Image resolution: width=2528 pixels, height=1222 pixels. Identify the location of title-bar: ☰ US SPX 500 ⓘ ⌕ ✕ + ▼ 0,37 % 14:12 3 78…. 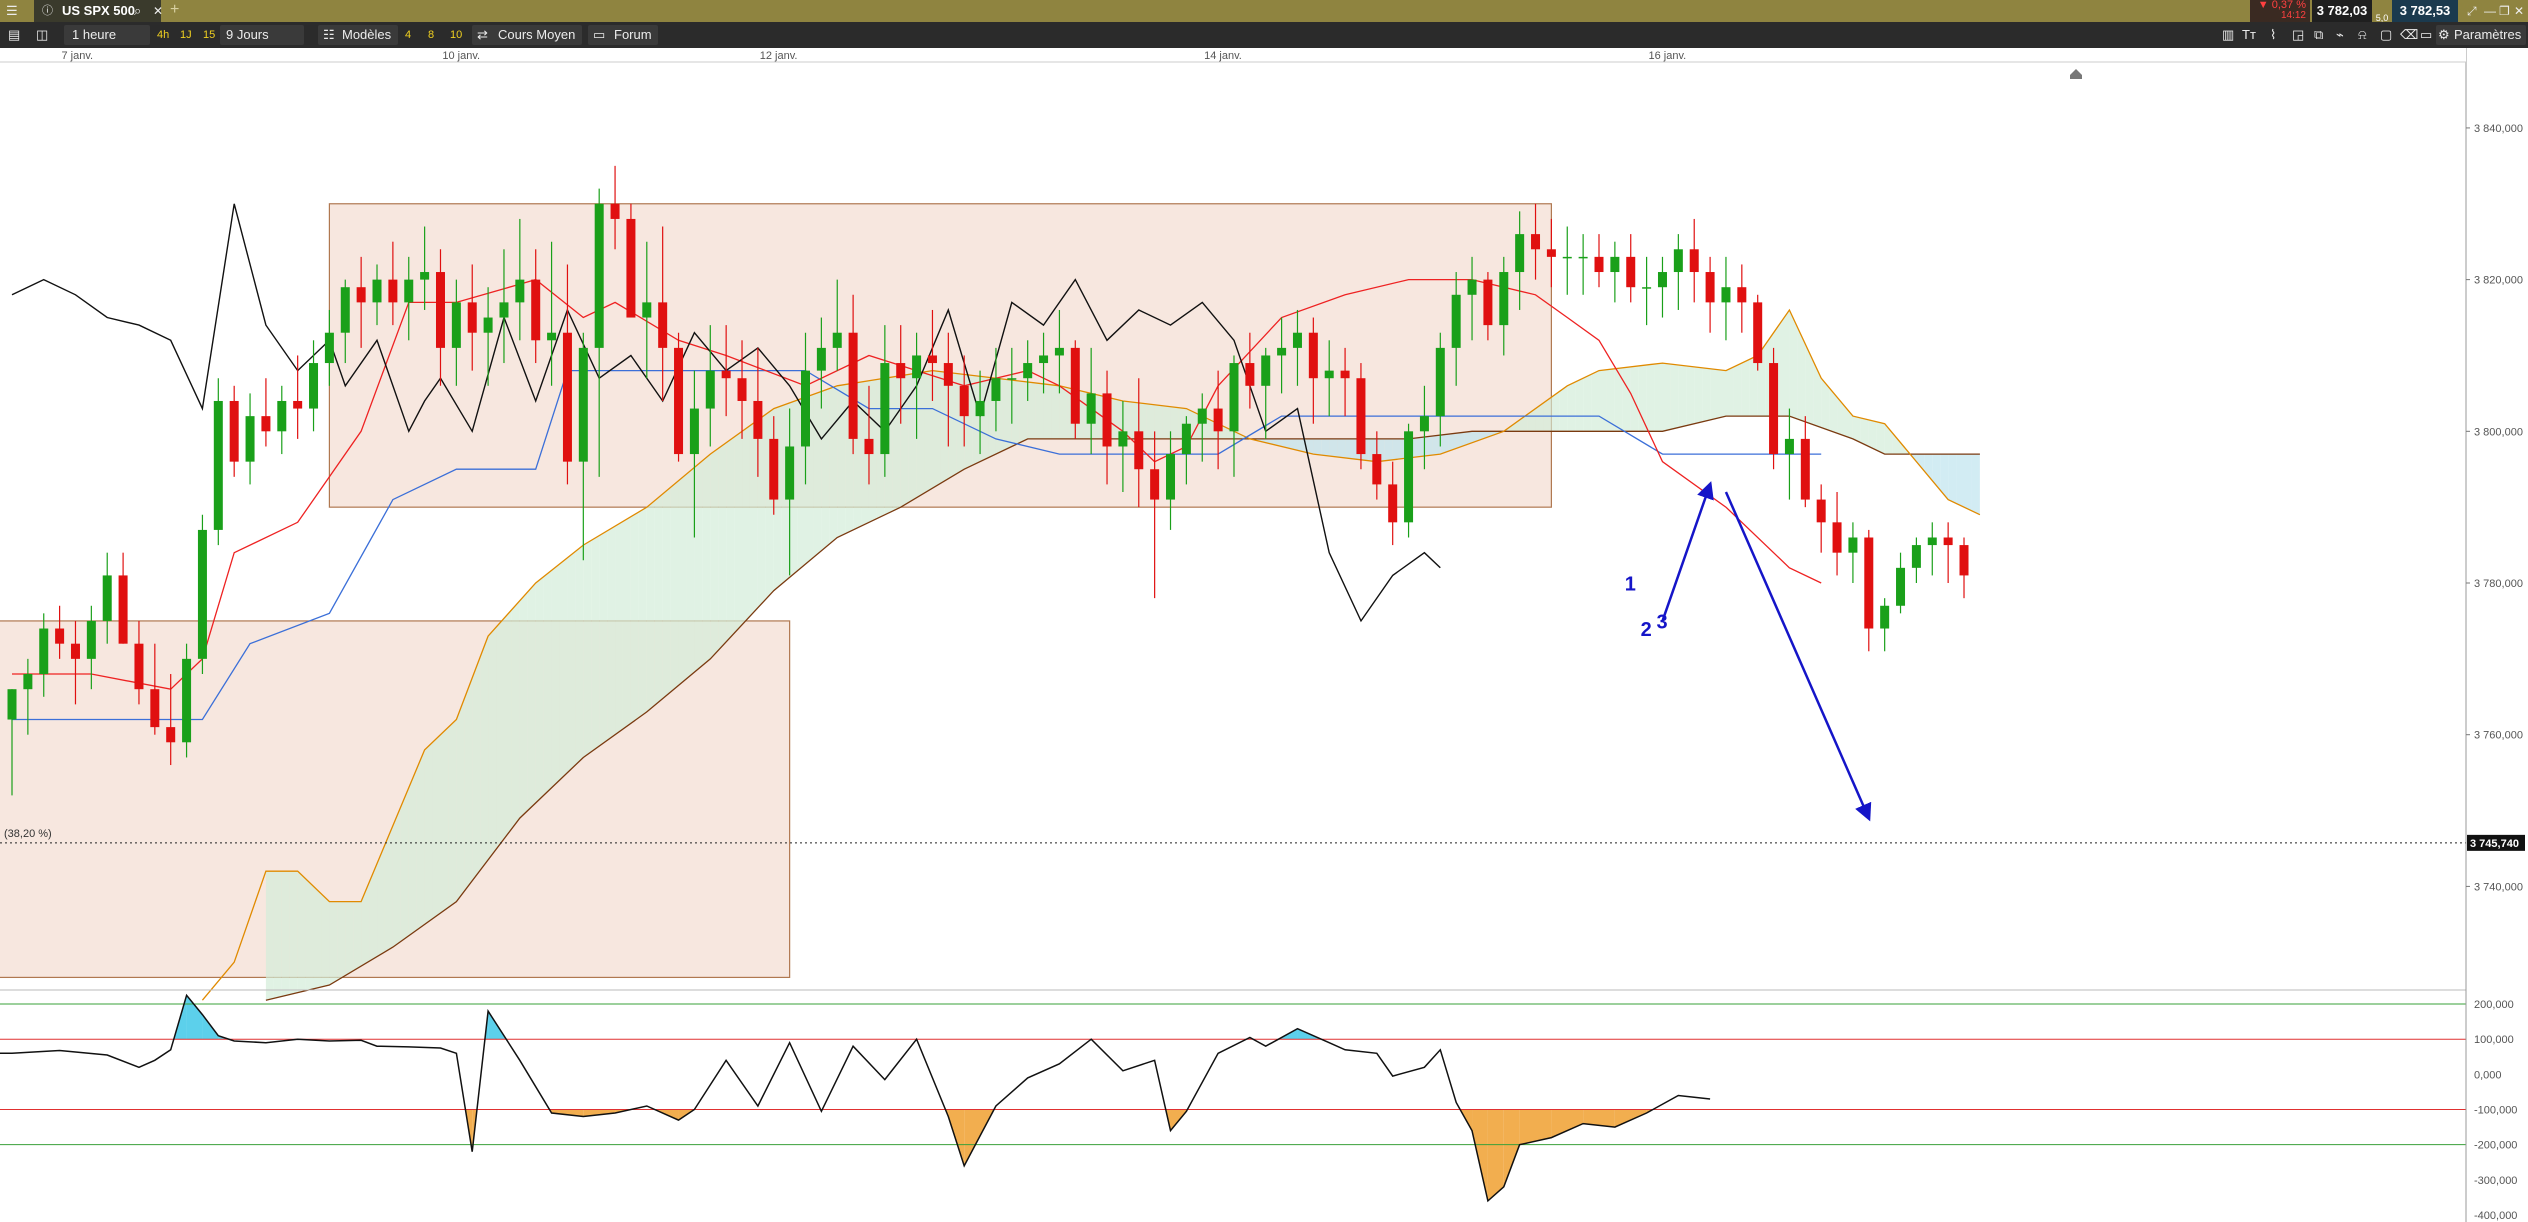
(1264, 11).